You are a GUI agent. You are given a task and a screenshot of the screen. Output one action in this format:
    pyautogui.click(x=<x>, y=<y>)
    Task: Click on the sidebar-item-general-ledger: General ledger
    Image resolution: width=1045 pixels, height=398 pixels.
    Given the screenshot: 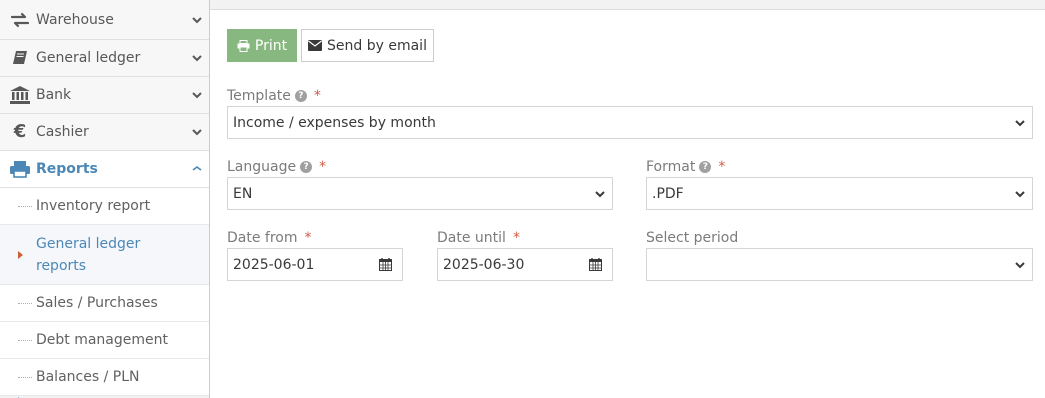 What is the action you would take?
    pyautogui.click(x=104, y=58)
    